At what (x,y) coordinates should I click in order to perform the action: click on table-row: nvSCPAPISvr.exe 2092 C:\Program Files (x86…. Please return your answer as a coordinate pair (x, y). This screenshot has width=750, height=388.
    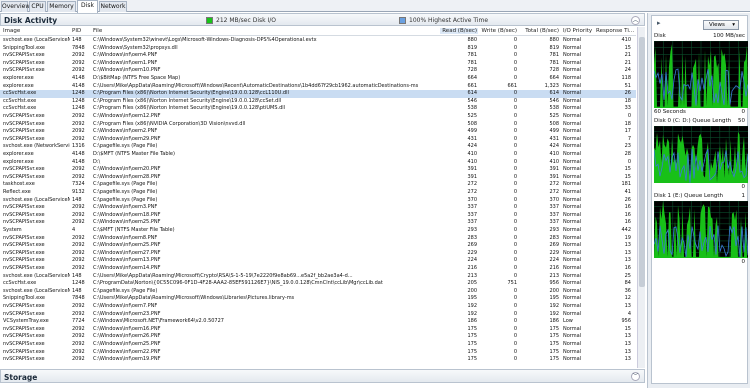
    Looking at the image, I should click on (318, 125).